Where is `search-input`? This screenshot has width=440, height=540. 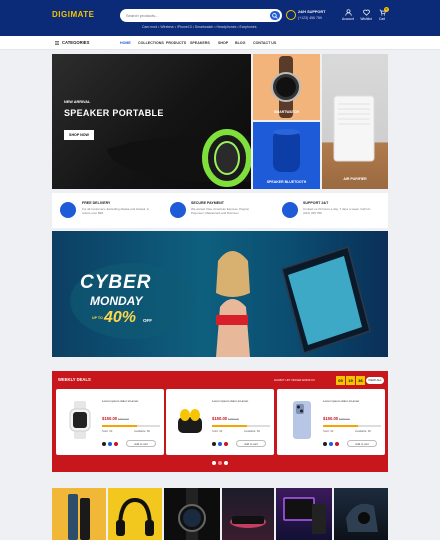
search-input is located at coordinates (191, 15).